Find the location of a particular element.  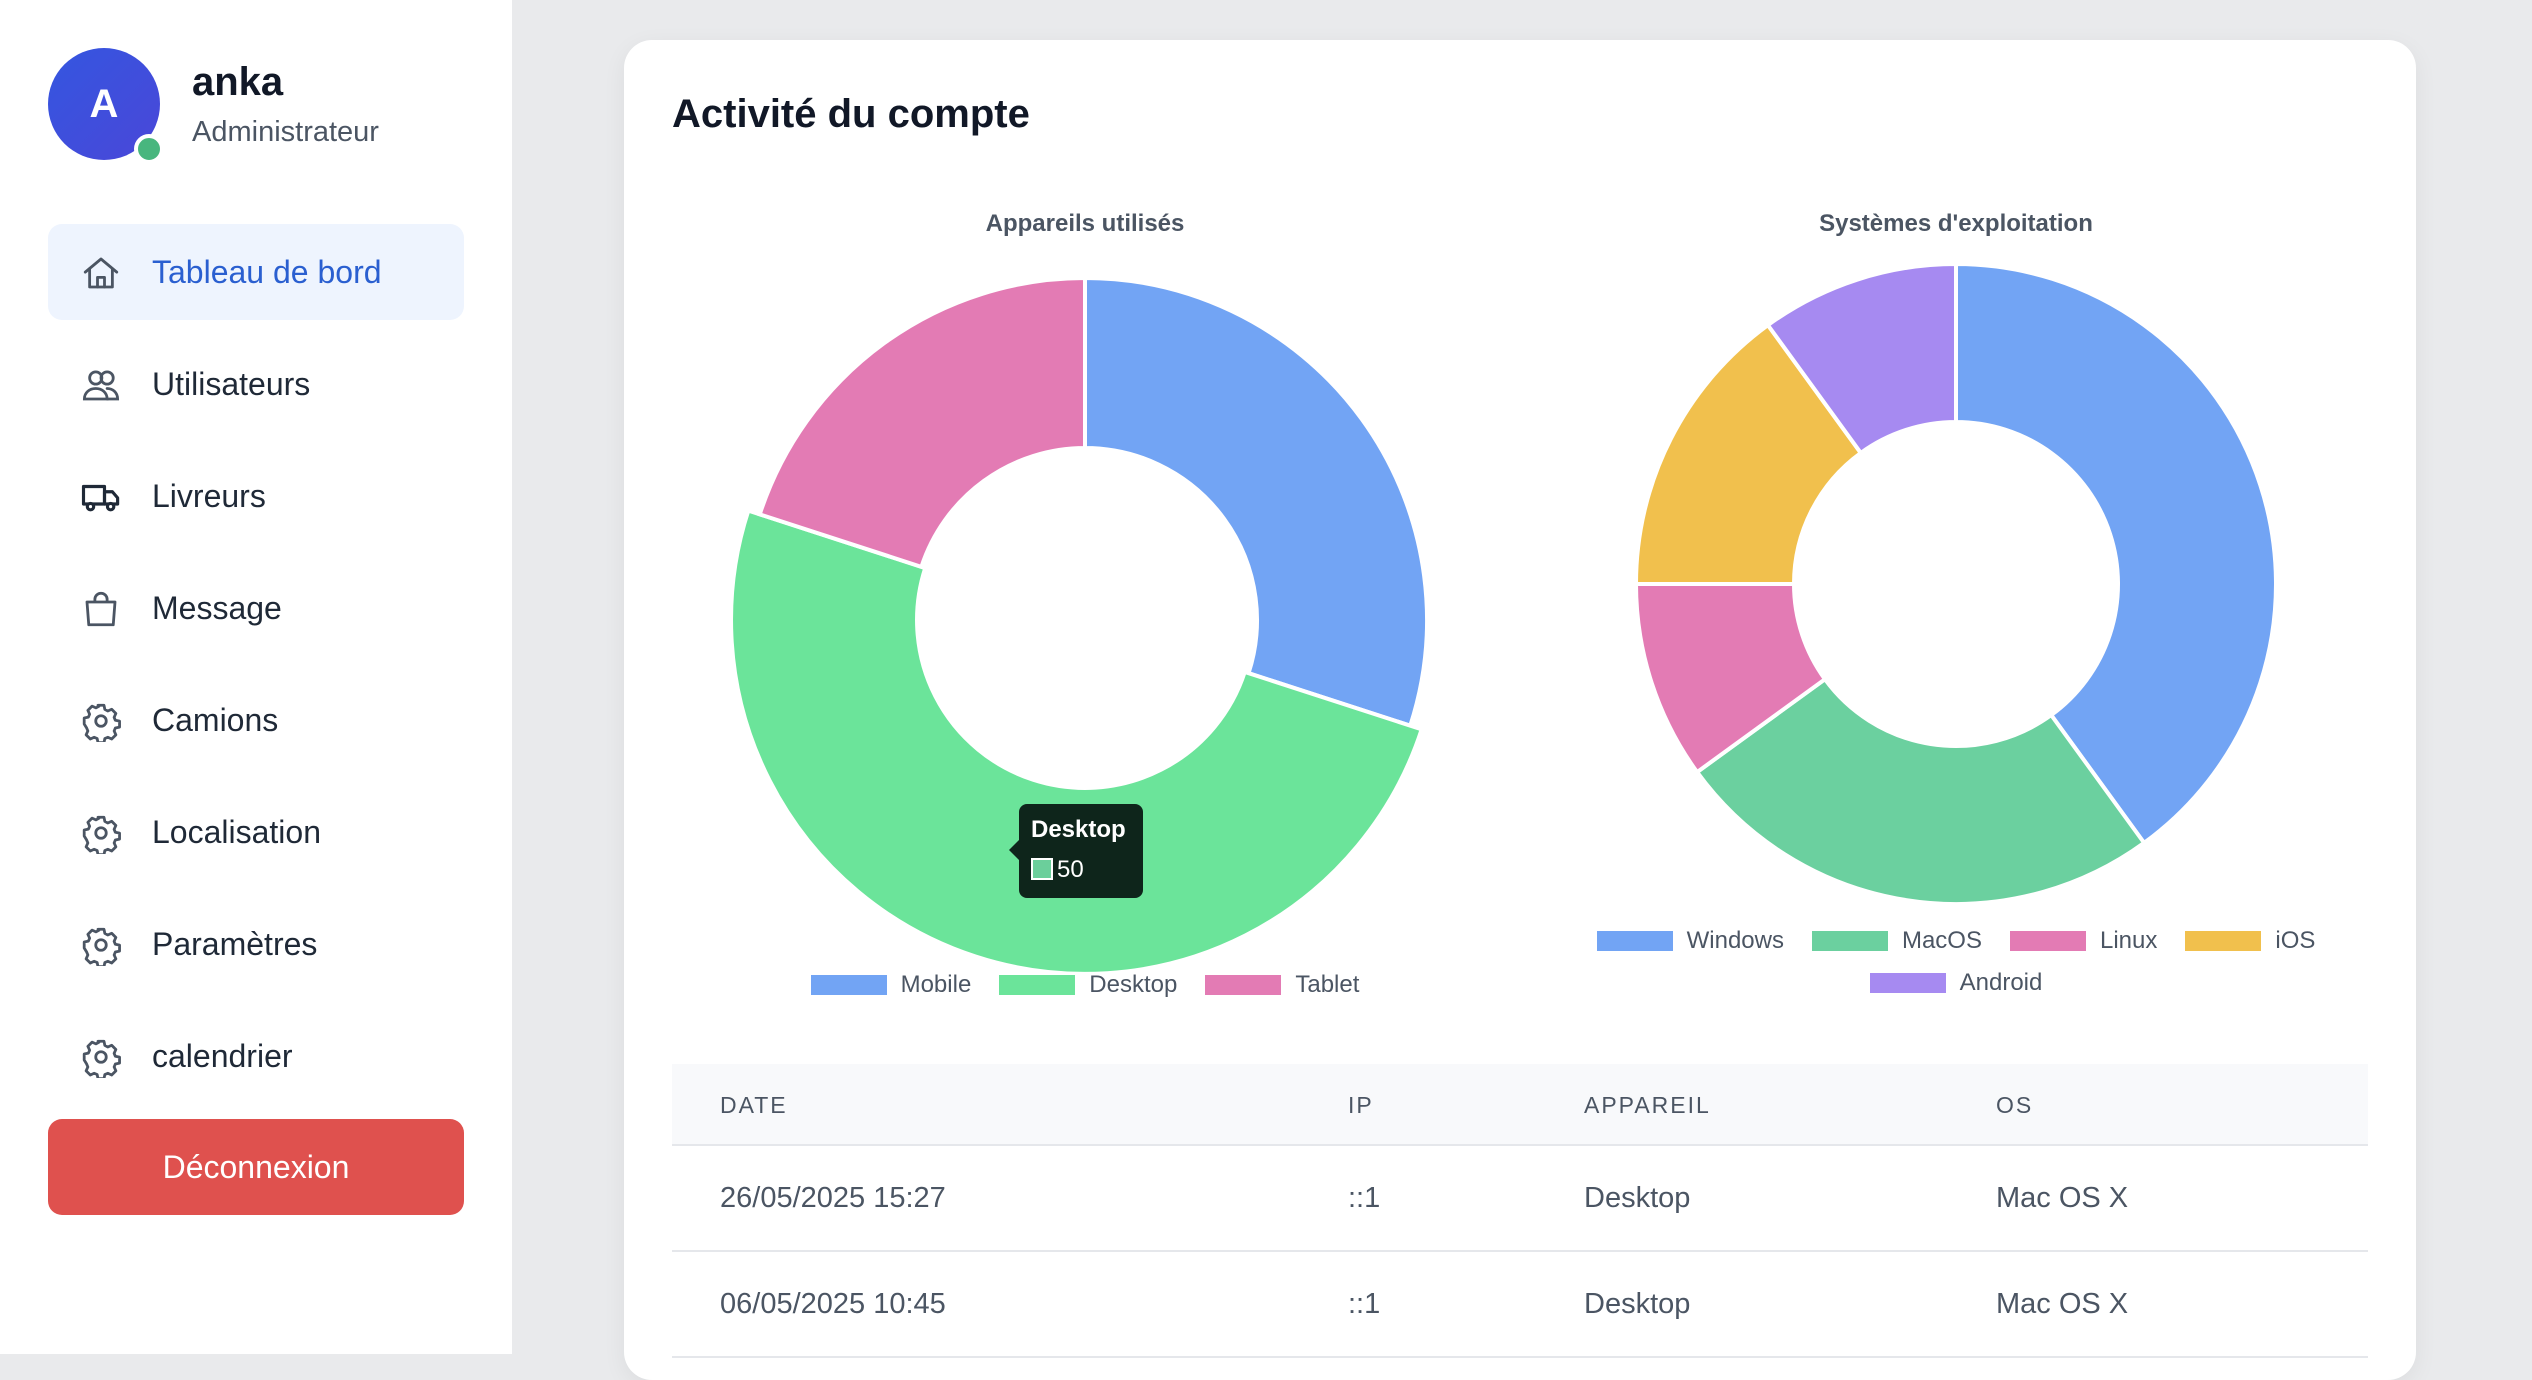

legend-item-mobile: Mobile is located at coordinates (891, 985).